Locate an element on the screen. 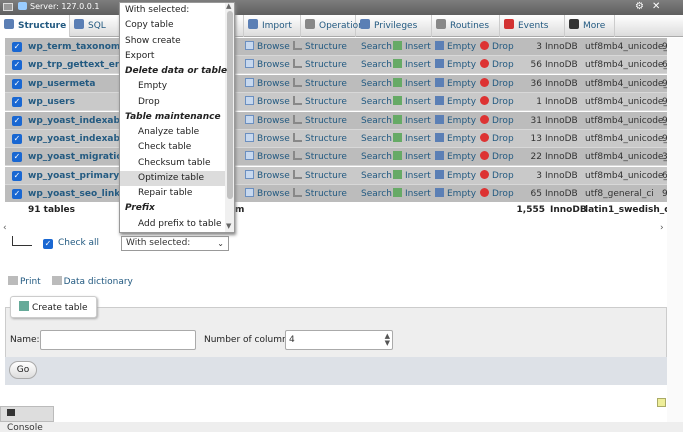  tab-privileges: Privileges is located at coordinates (394, 26).